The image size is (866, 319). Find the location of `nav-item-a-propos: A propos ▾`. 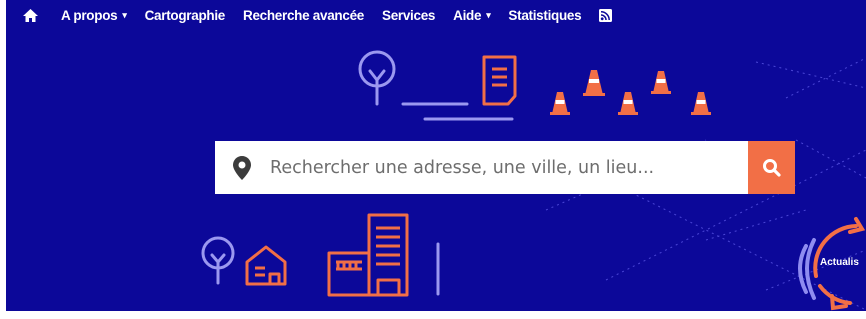

nav-item-a-propos: A propos ▾ is located at coordinates (94, 15).